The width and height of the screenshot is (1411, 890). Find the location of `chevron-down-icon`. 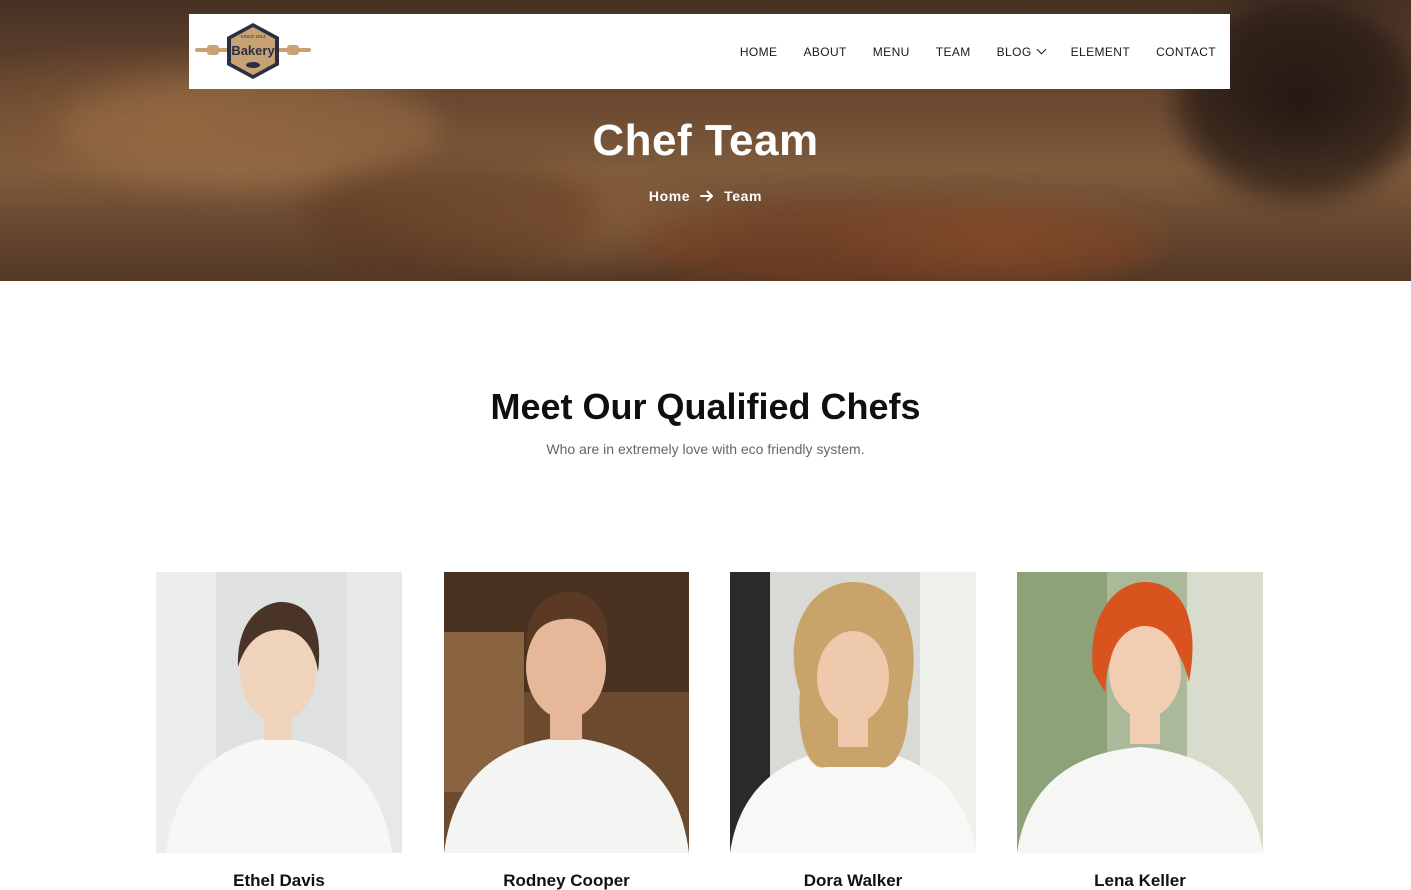

chevron-down-icon is located at coordinates (1041, 49).